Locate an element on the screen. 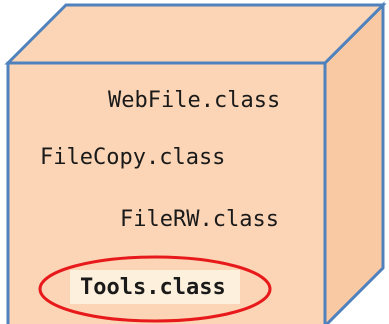 This screenshot has width=389, height=324. highlight-overlay is located at coordinates (155, 289).